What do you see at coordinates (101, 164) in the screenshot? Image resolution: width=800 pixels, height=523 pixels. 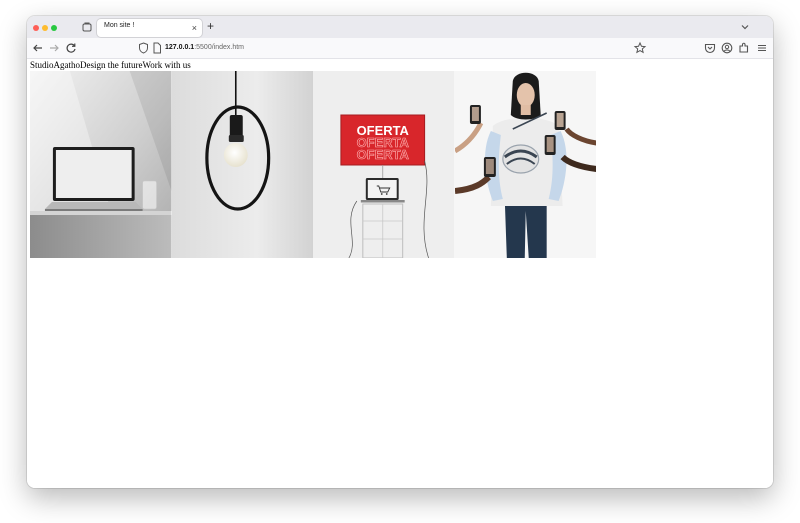 I see `laptop-photo` at bounding box center [101, 164].